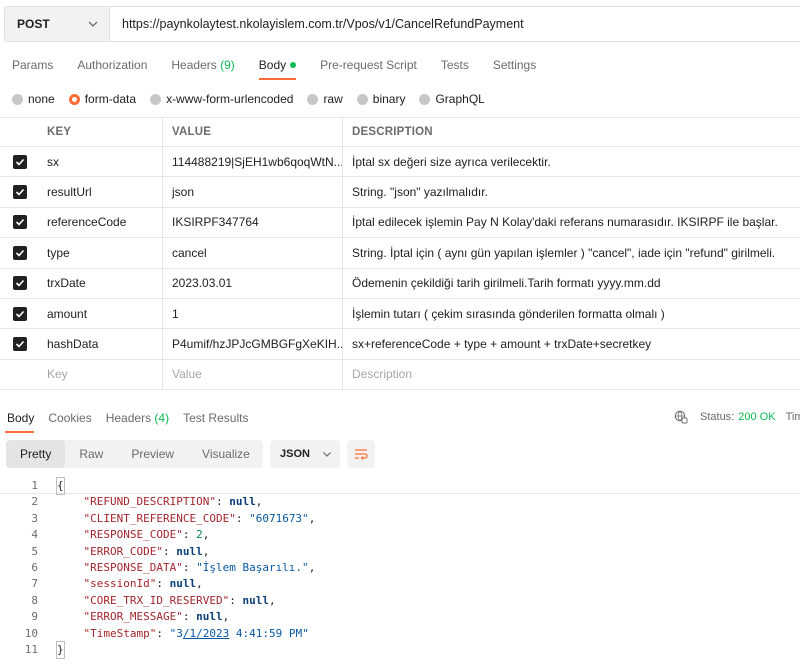 The image size is (800, 669). Describe the element at coordinates (133, 535) in the screenshot. I see `json-key: "RESPONSE_CODE"` at that location.